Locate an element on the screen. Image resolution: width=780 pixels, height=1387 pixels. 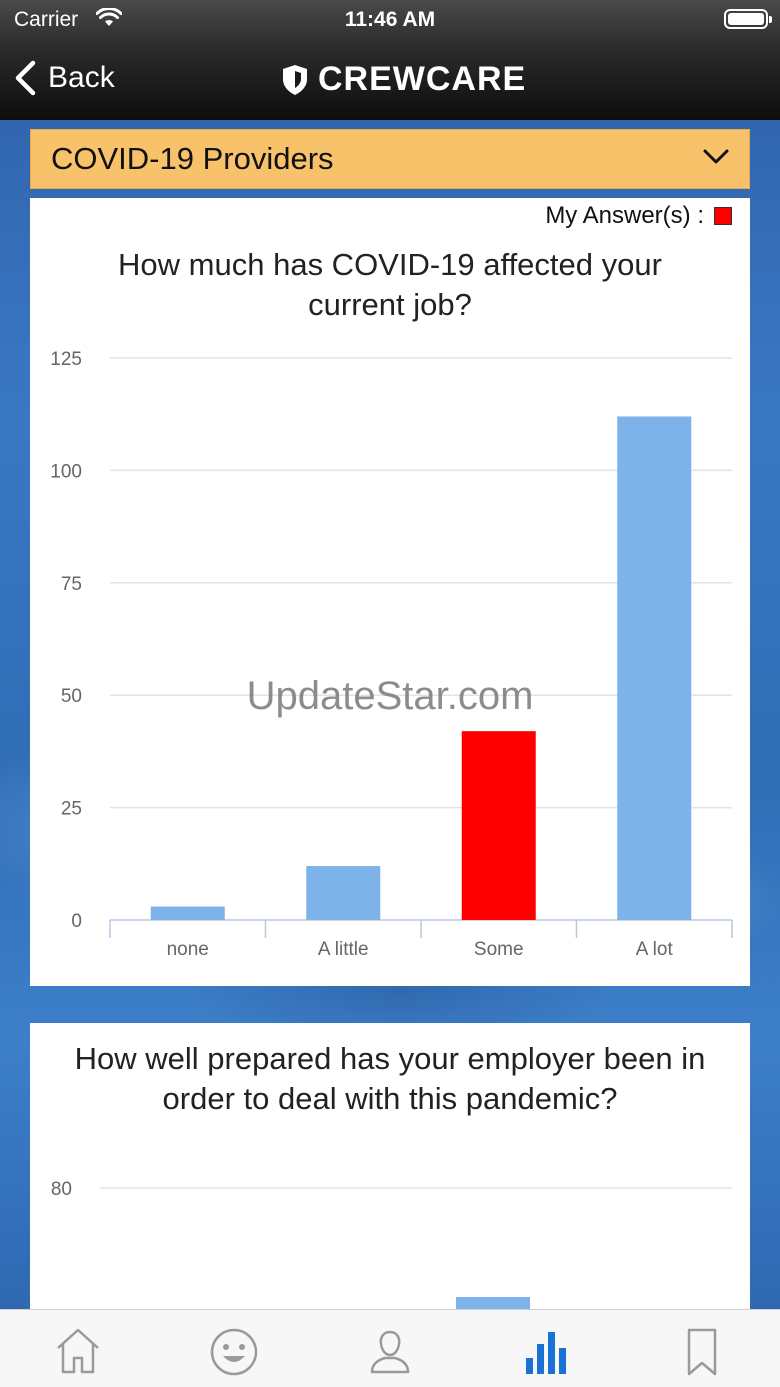
bar-chart-icon is located at coordinates (546, 1353).